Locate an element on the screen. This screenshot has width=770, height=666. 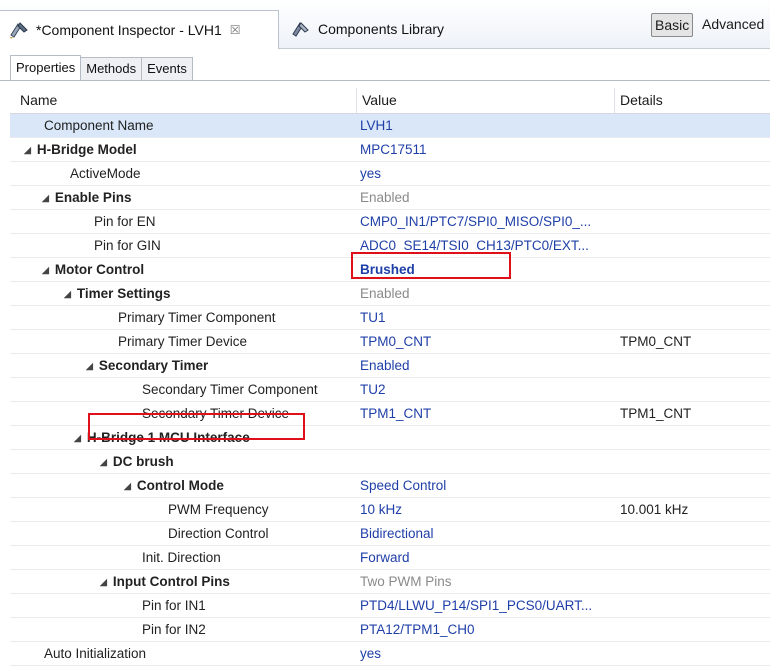
tree-node: ◢ Control Mode is located at coordinates (174, 485).